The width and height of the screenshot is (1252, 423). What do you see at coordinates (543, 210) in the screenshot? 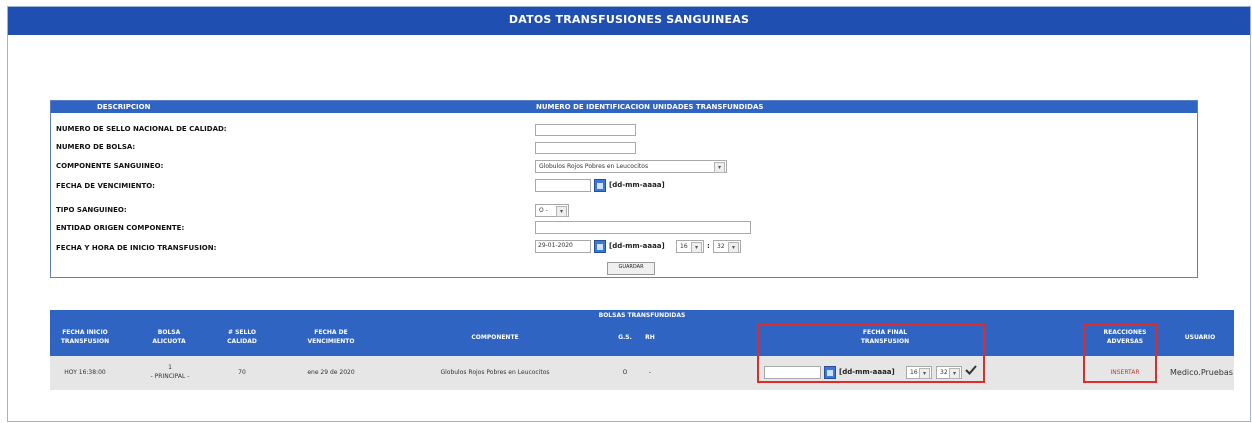
I see `tipo-value: O -` at bounding box center [543, 210].